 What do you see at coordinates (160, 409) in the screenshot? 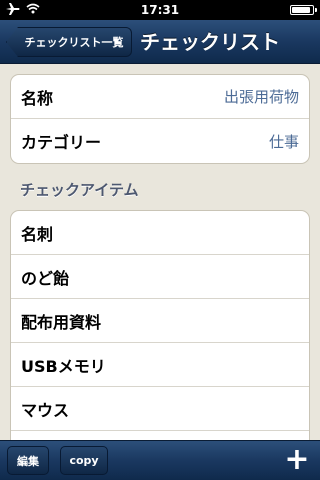
I see `list-item: マウス` at bounding box center [160, 409].